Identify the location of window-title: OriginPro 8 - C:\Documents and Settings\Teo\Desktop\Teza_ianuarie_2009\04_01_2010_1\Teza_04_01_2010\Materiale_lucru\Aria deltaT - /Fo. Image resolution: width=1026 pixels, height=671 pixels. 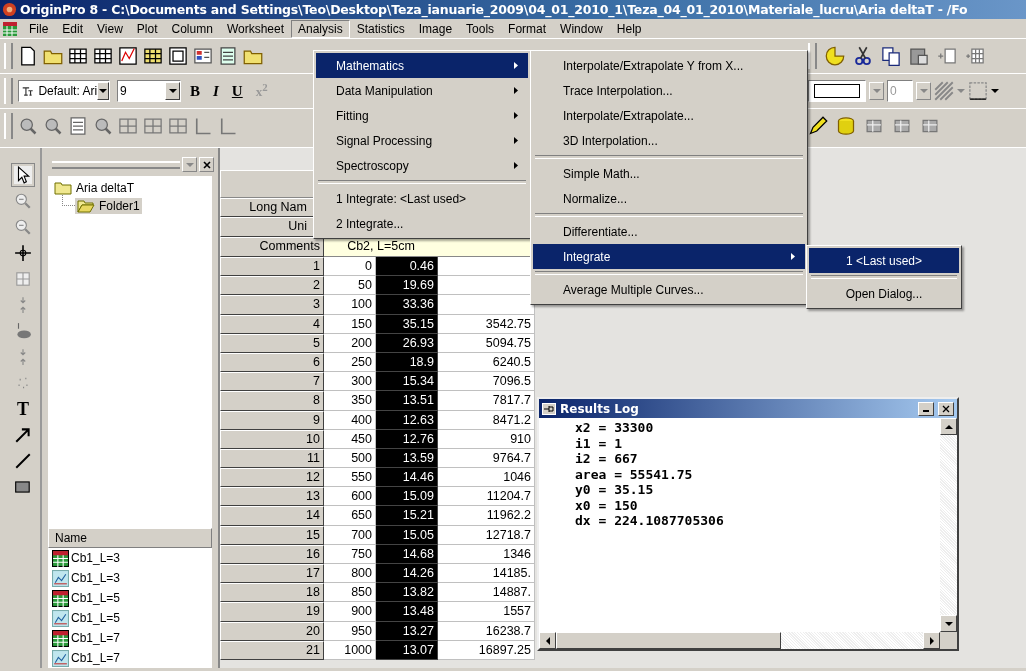
(494, 9).